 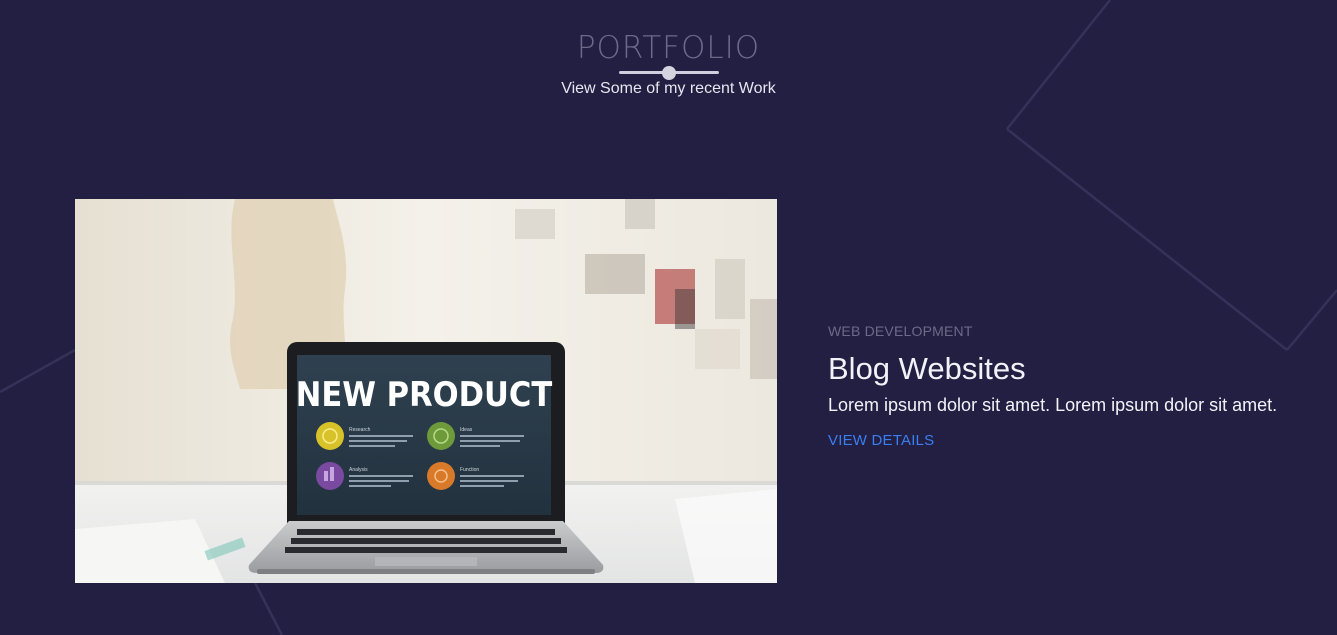 I want to click on svg-text: Function, so click(x=469, y=470).